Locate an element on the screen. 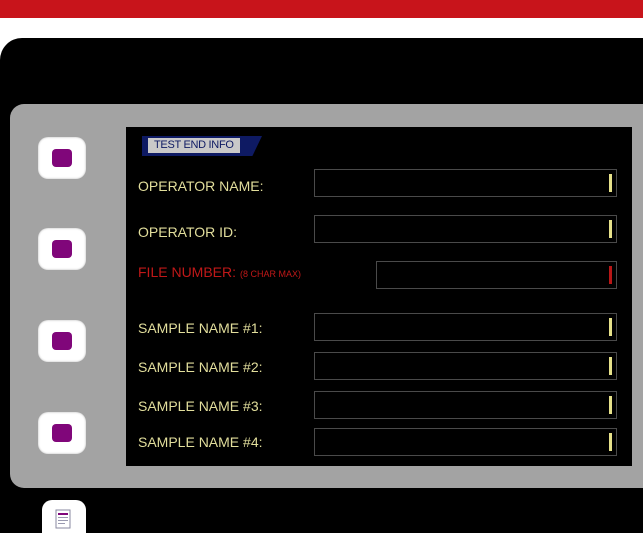 The width and height of the screenshot is (643, 533). file-number-label-text: FILE NUMBER: is located at coordinates (187, 272).